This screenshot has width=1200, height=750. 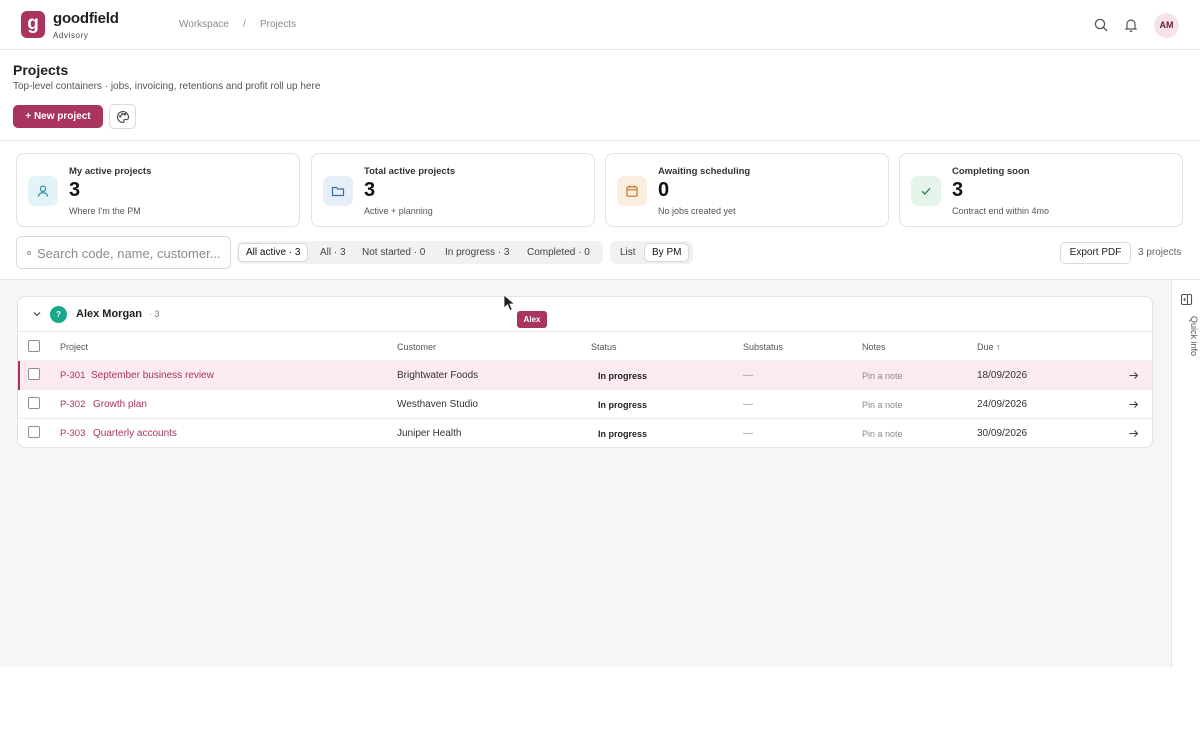 What do you see at coordinates (135, 433) in the screenshot?
I see `project-name-link: Quarterly accounts` at bounding box center [135, 433].